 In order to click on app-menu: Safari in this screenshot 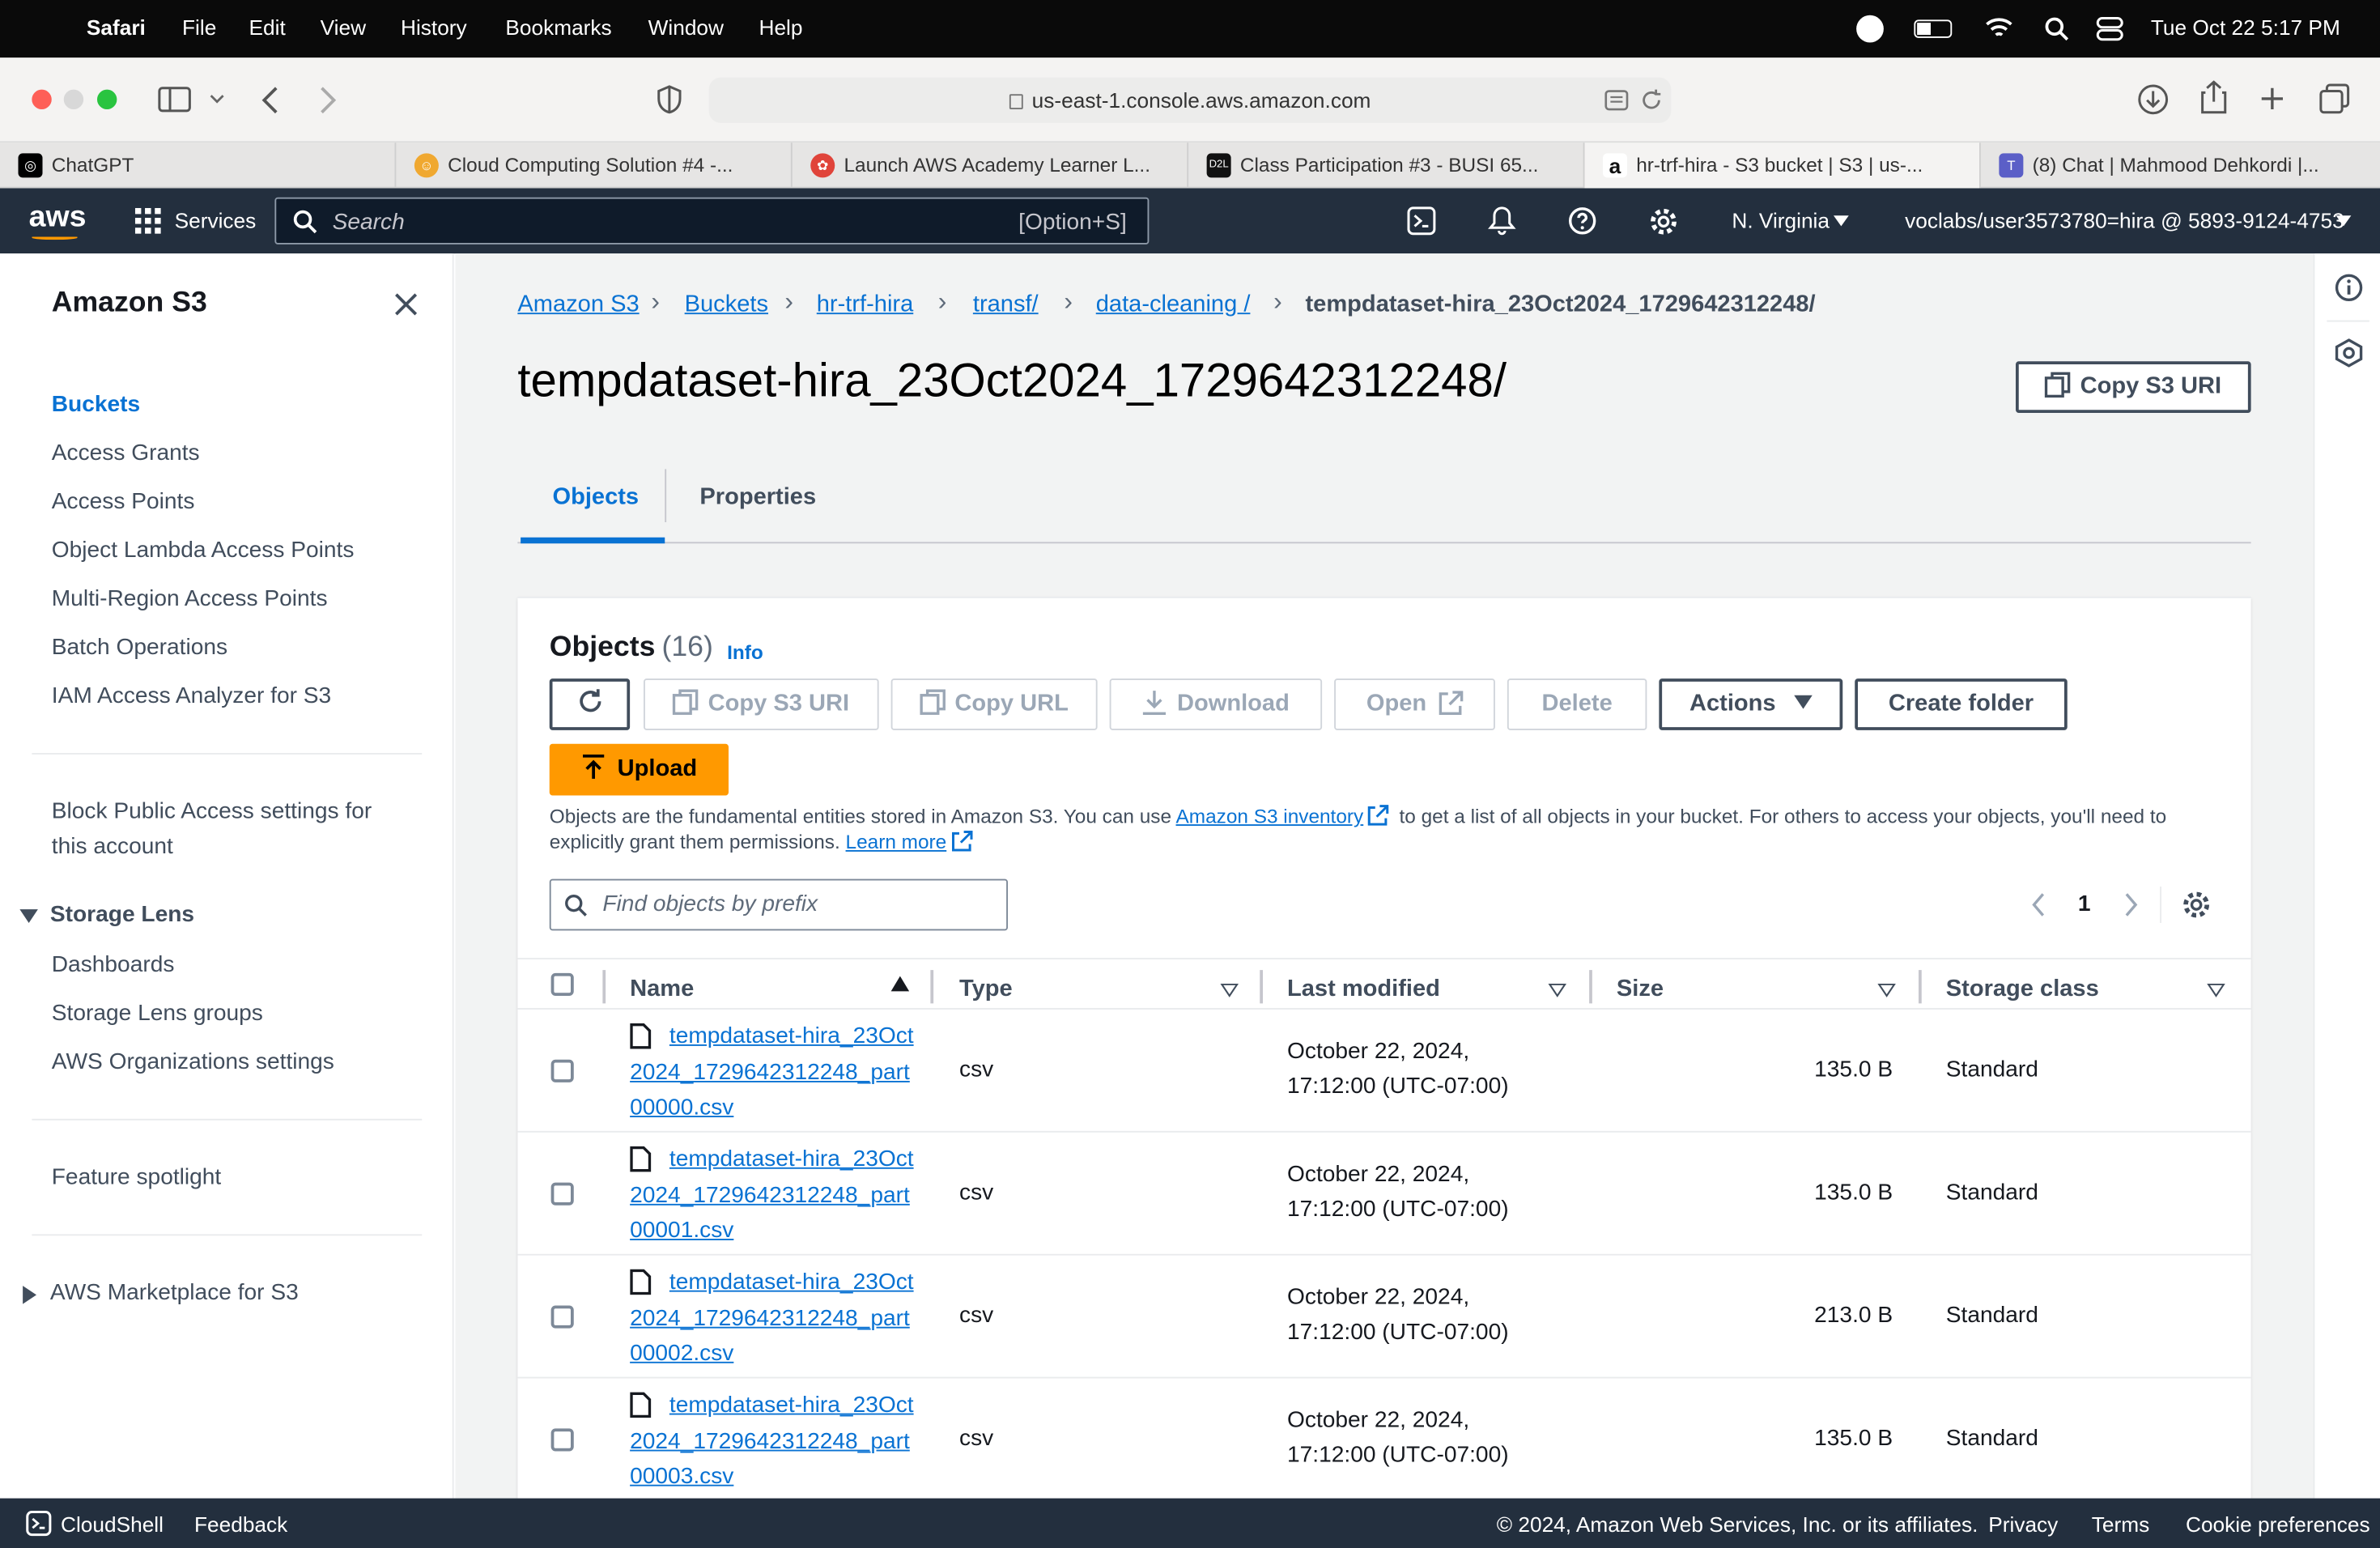, I will do `click(116, 27)`.